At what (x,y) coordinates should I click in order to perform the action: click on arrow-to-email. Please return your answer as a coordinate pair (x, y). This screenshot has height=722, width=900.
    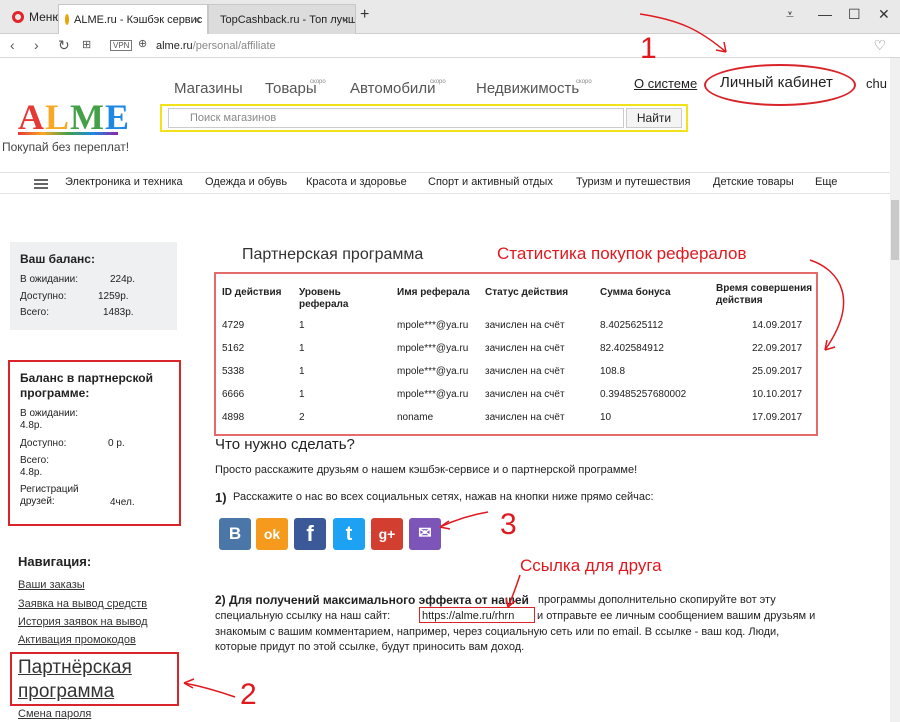
    Looking at the image, I should click on (464, 519).